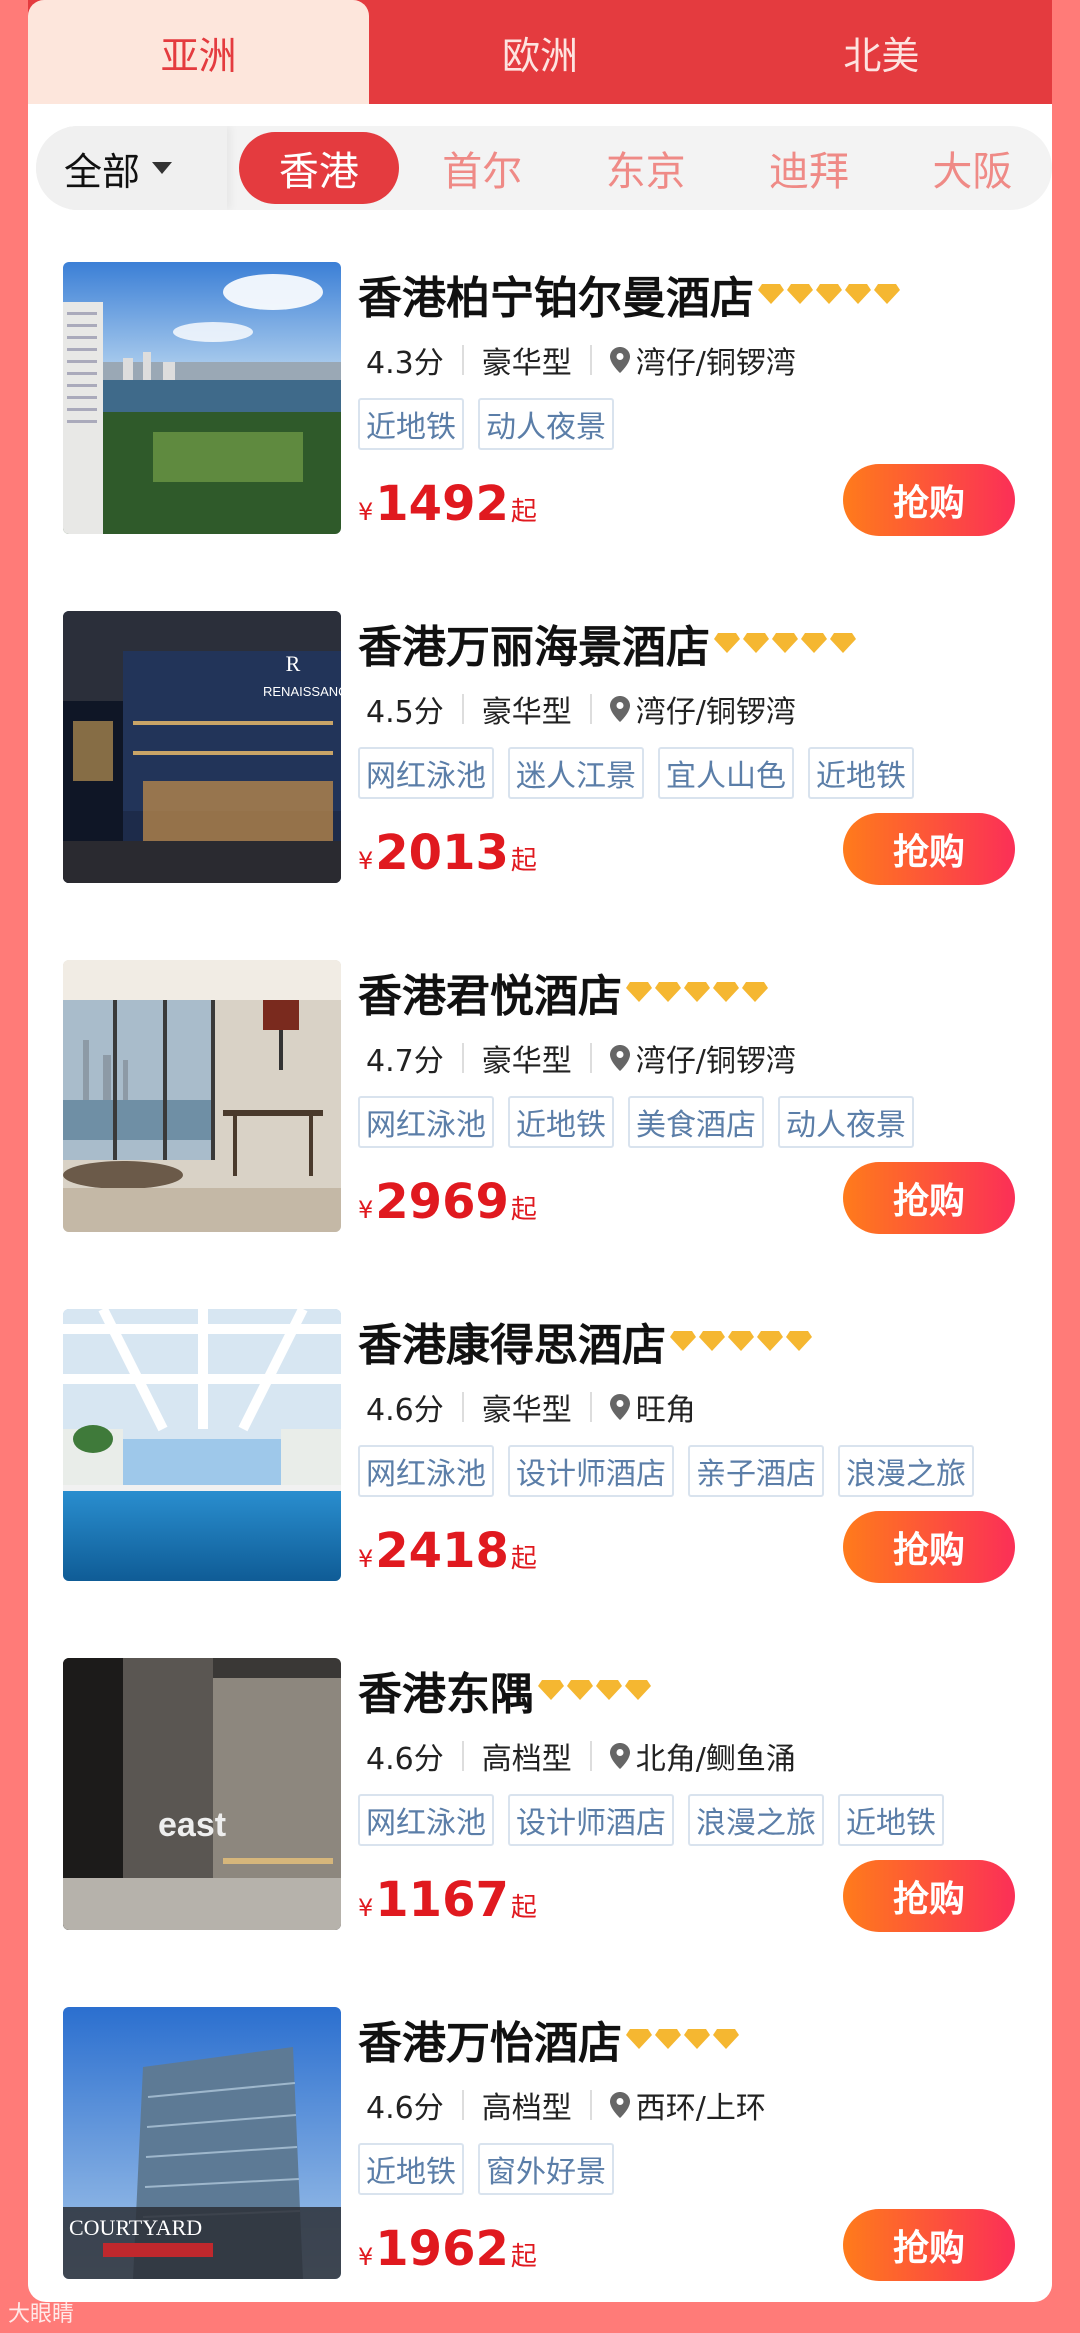 The width and height of the screenshot is (1080, 2333). I want to click on hotel-name-row: 香港君悦酒店, so click(564, 992).